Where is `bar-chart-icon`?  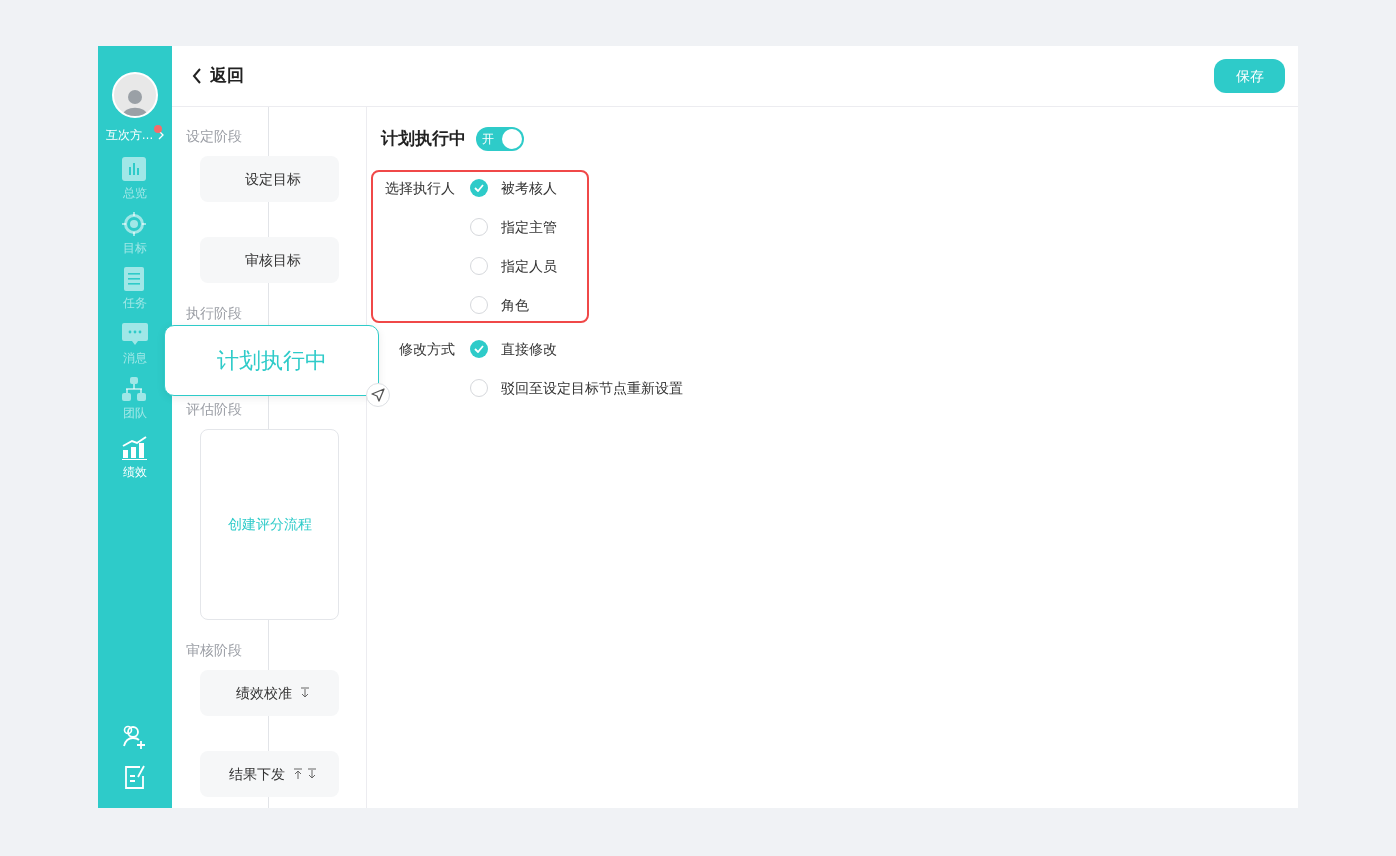 bar-chart-icon is located at coordinates (135, 169).